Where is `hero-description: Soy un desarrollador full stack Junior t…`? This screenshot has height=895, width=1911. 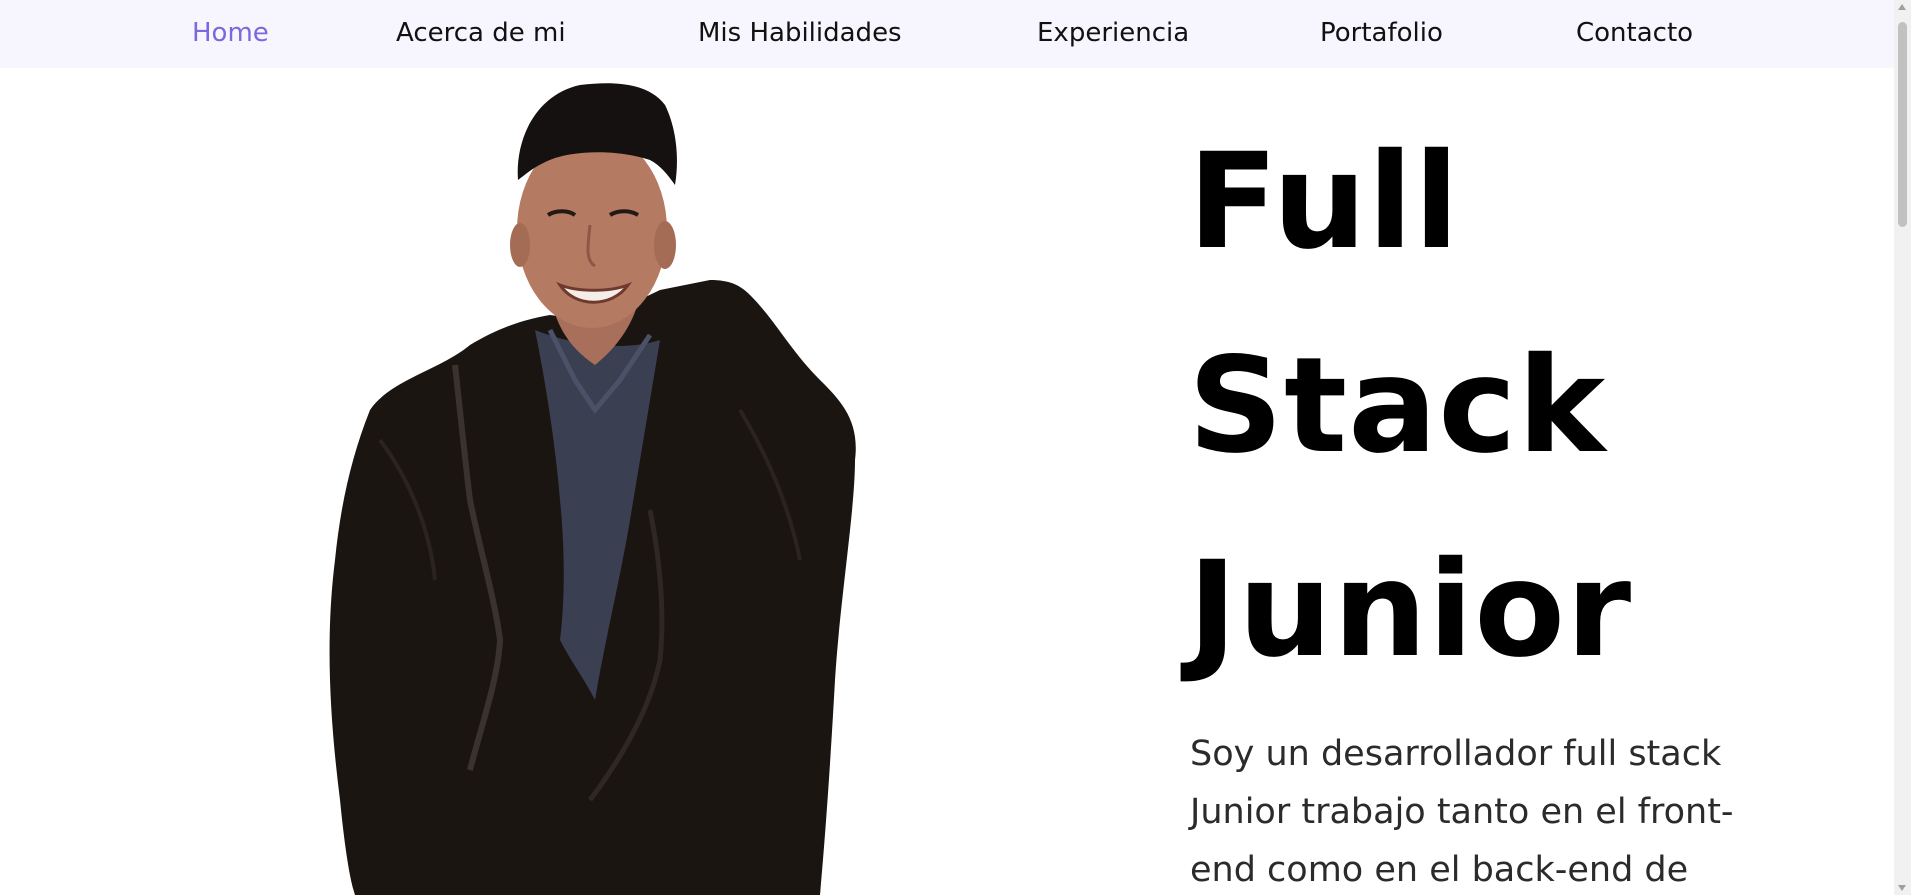 hero-description: Soy un desarrollador full stack Junior t… is located at coordinates (1462, 812).